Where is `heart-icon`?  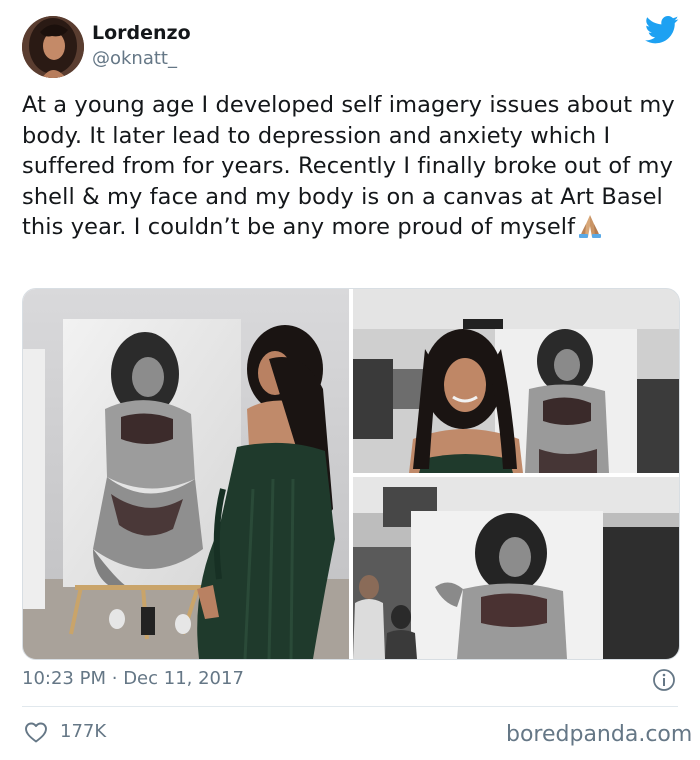
heart-icon is located at coordinates (36, 732).